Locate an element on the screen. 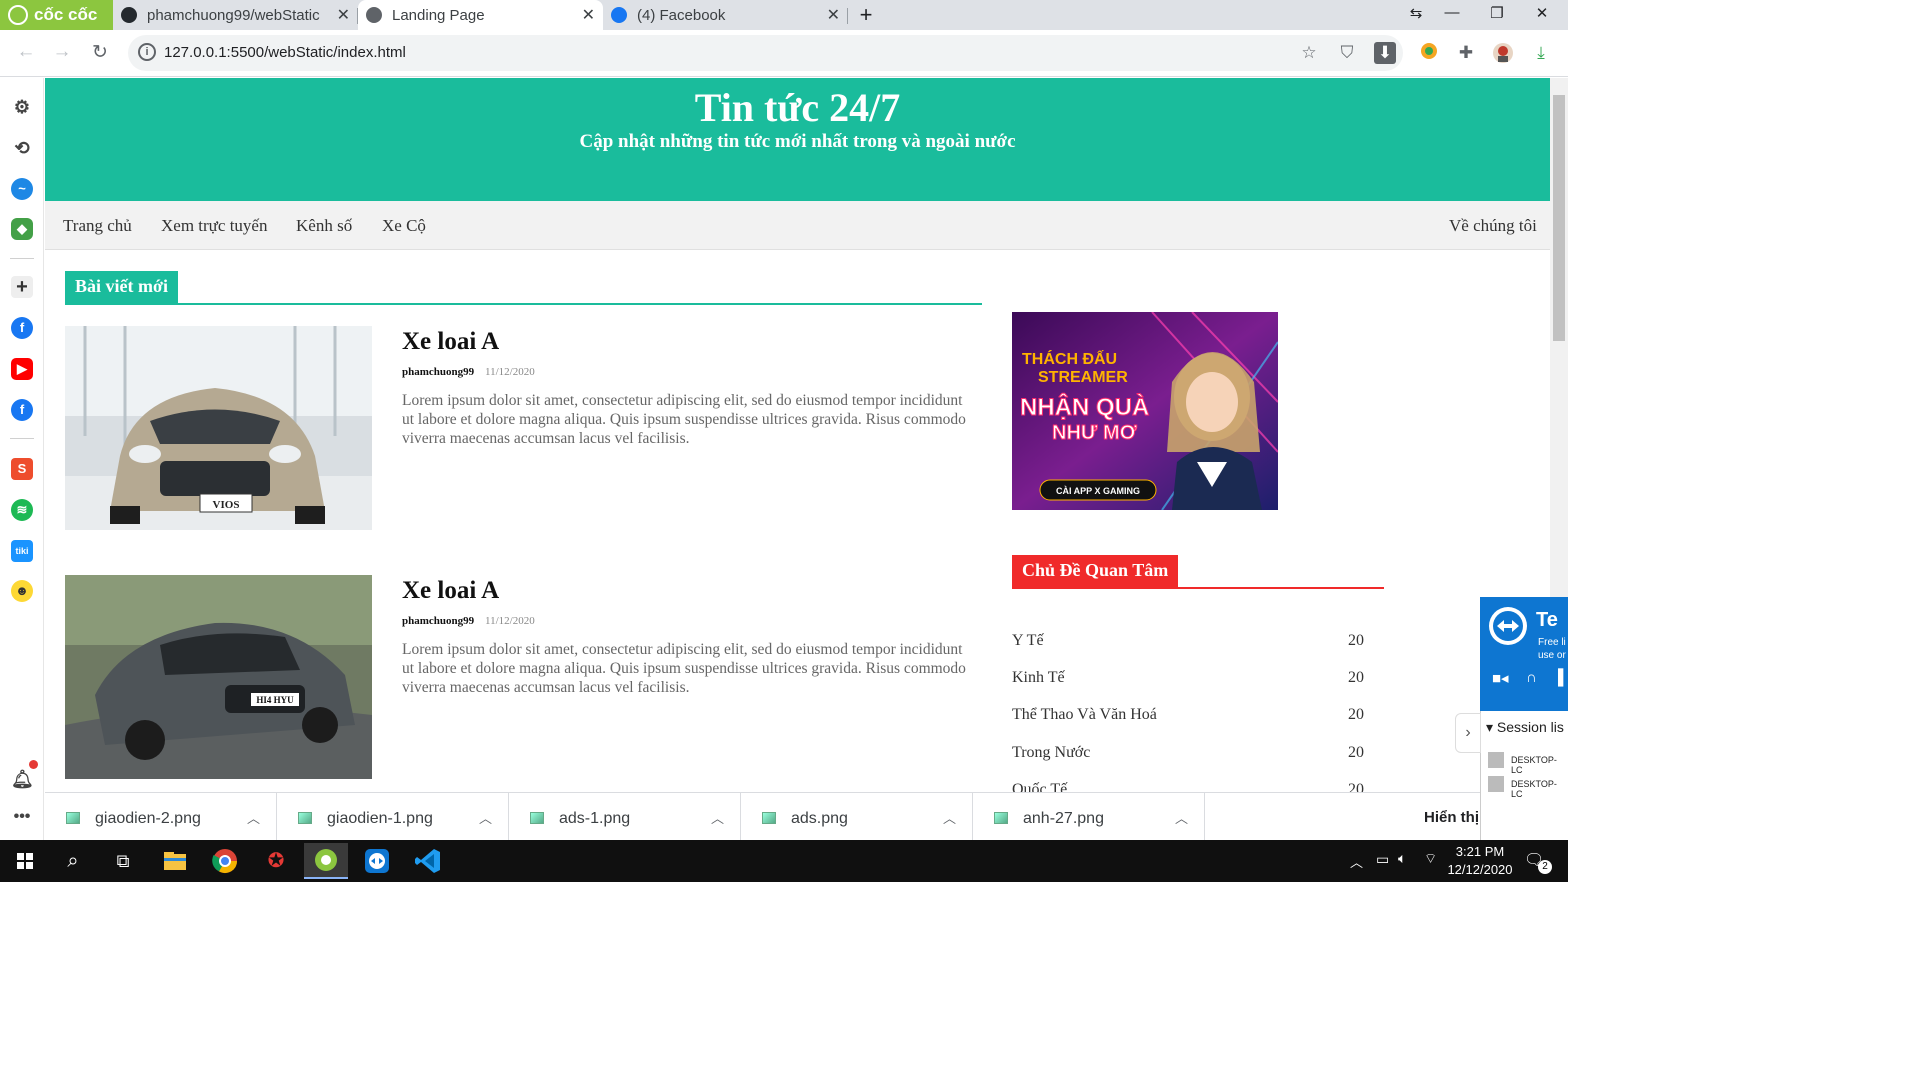 Image resolution: width=1920 pixels, height=1080 pixels. task-view-icon: ⧉ is located at coordinates (123, 861).